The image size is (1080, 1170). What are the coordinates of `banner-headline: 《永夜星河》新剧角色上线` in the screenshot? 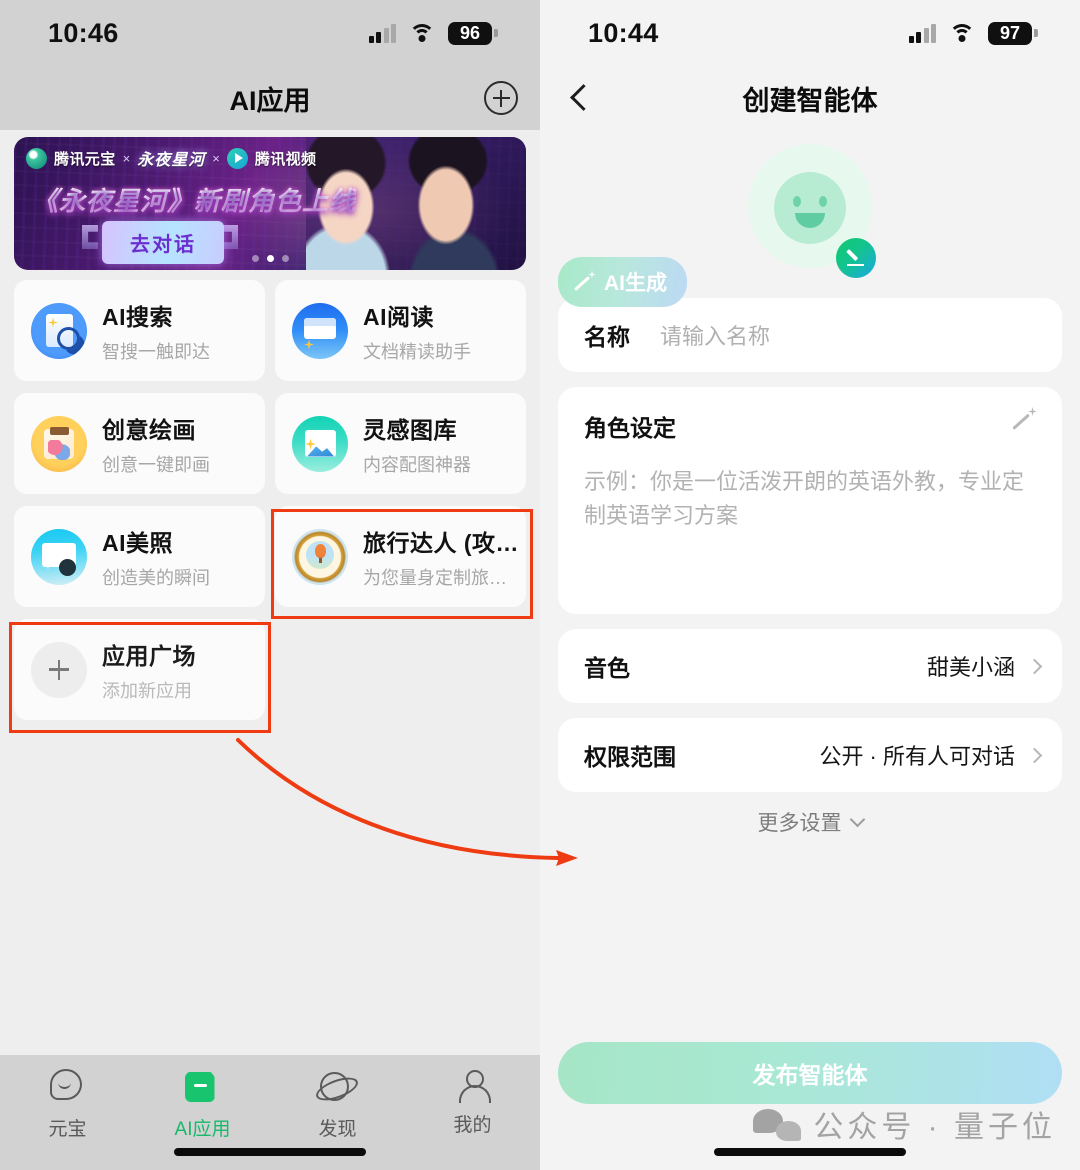 It's located at (194, 199).